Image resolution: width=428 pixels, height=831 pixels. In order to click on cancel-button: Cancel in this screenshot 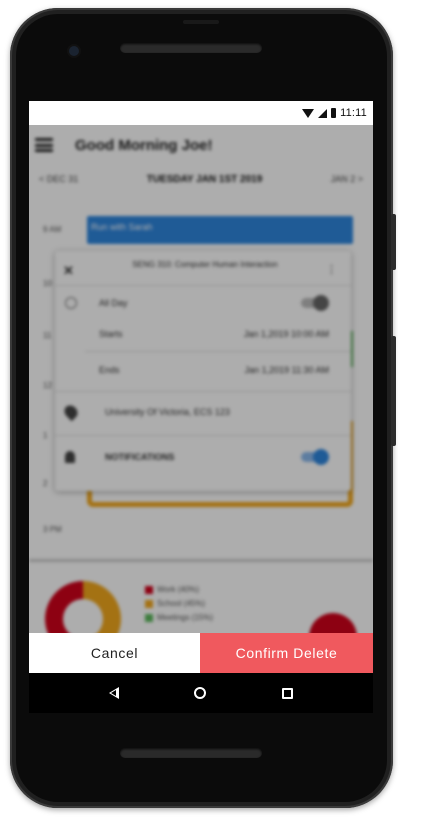, I will do `click(114, 653)`.